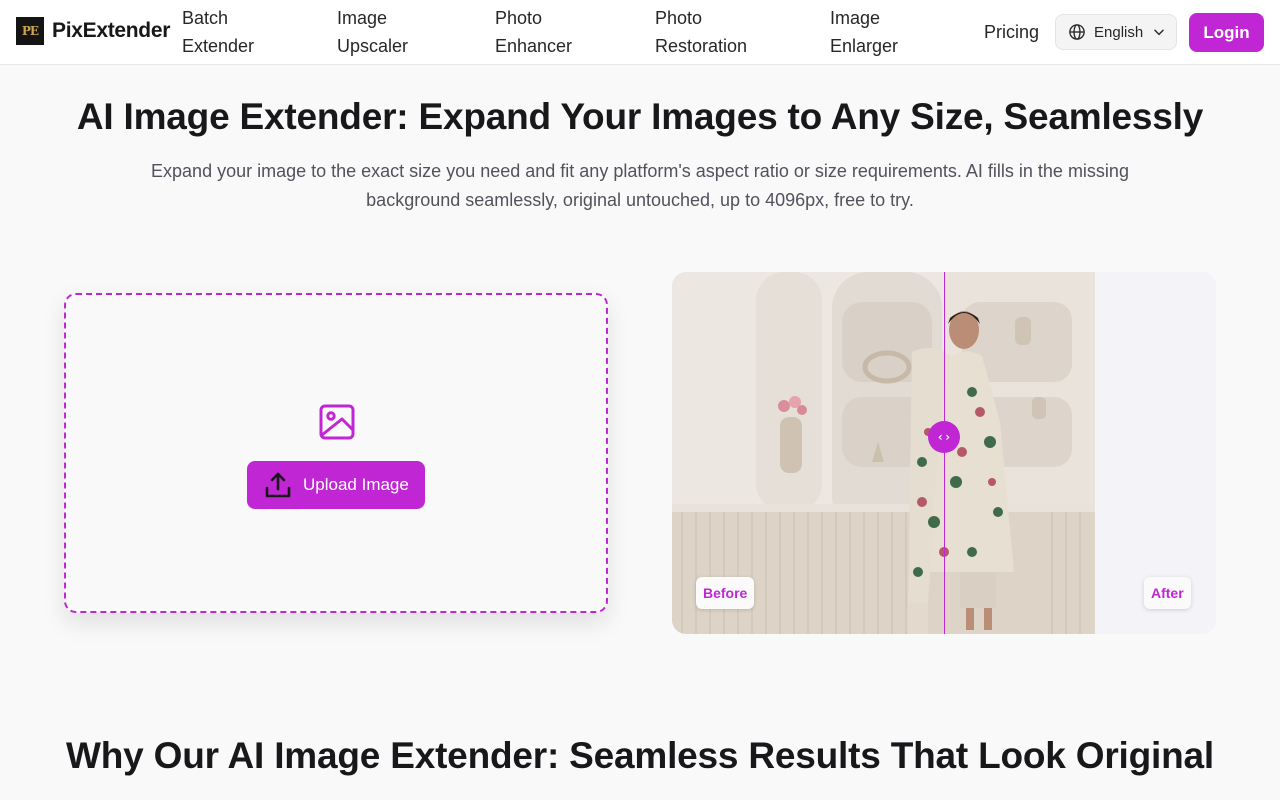  What do you see at coordinates (1226, 32) in the screenshot?
I see `login-button: Login` at bounding box center [1226, 32].